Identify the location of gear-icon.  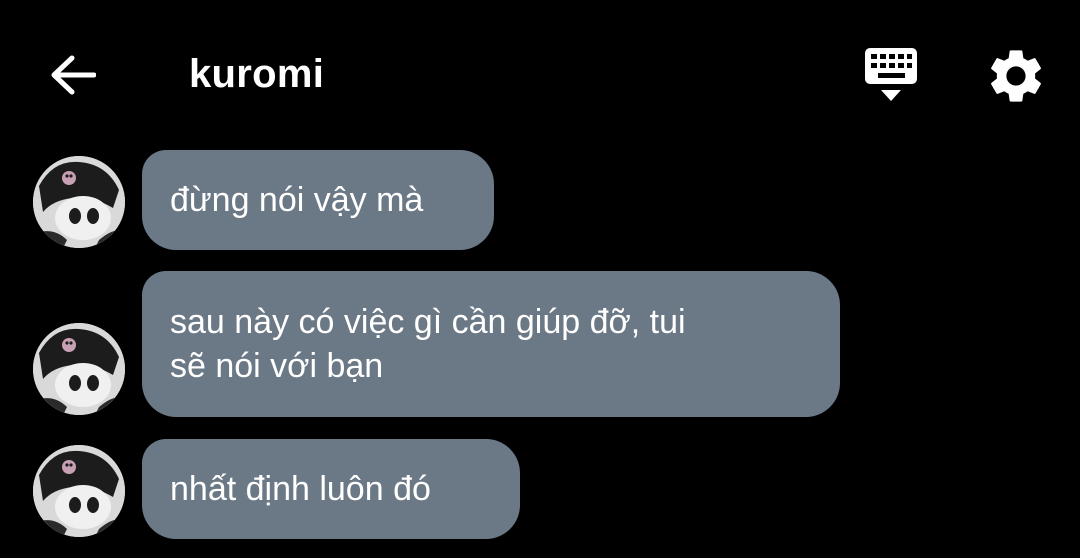
(1016, 76).